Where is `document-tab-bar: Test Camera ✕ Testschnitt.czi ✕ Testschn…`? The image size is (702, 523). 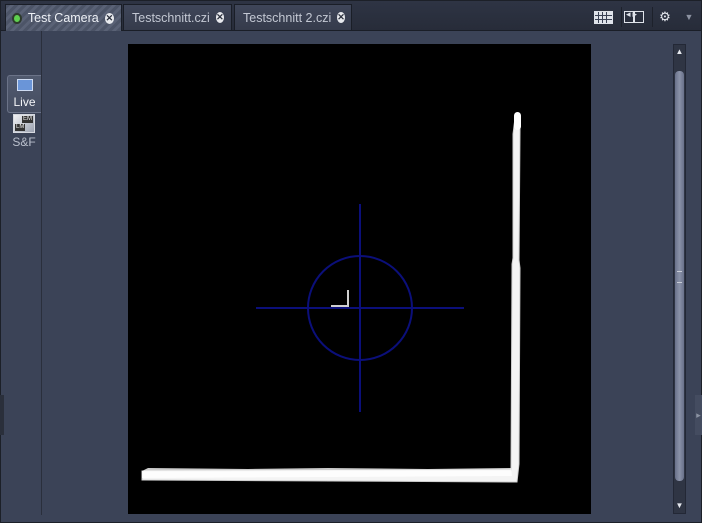
document-tab-bar: Test Camera ✕ Testschnitt.czi ✕ Testschn… is located at coordinates (351, 16).